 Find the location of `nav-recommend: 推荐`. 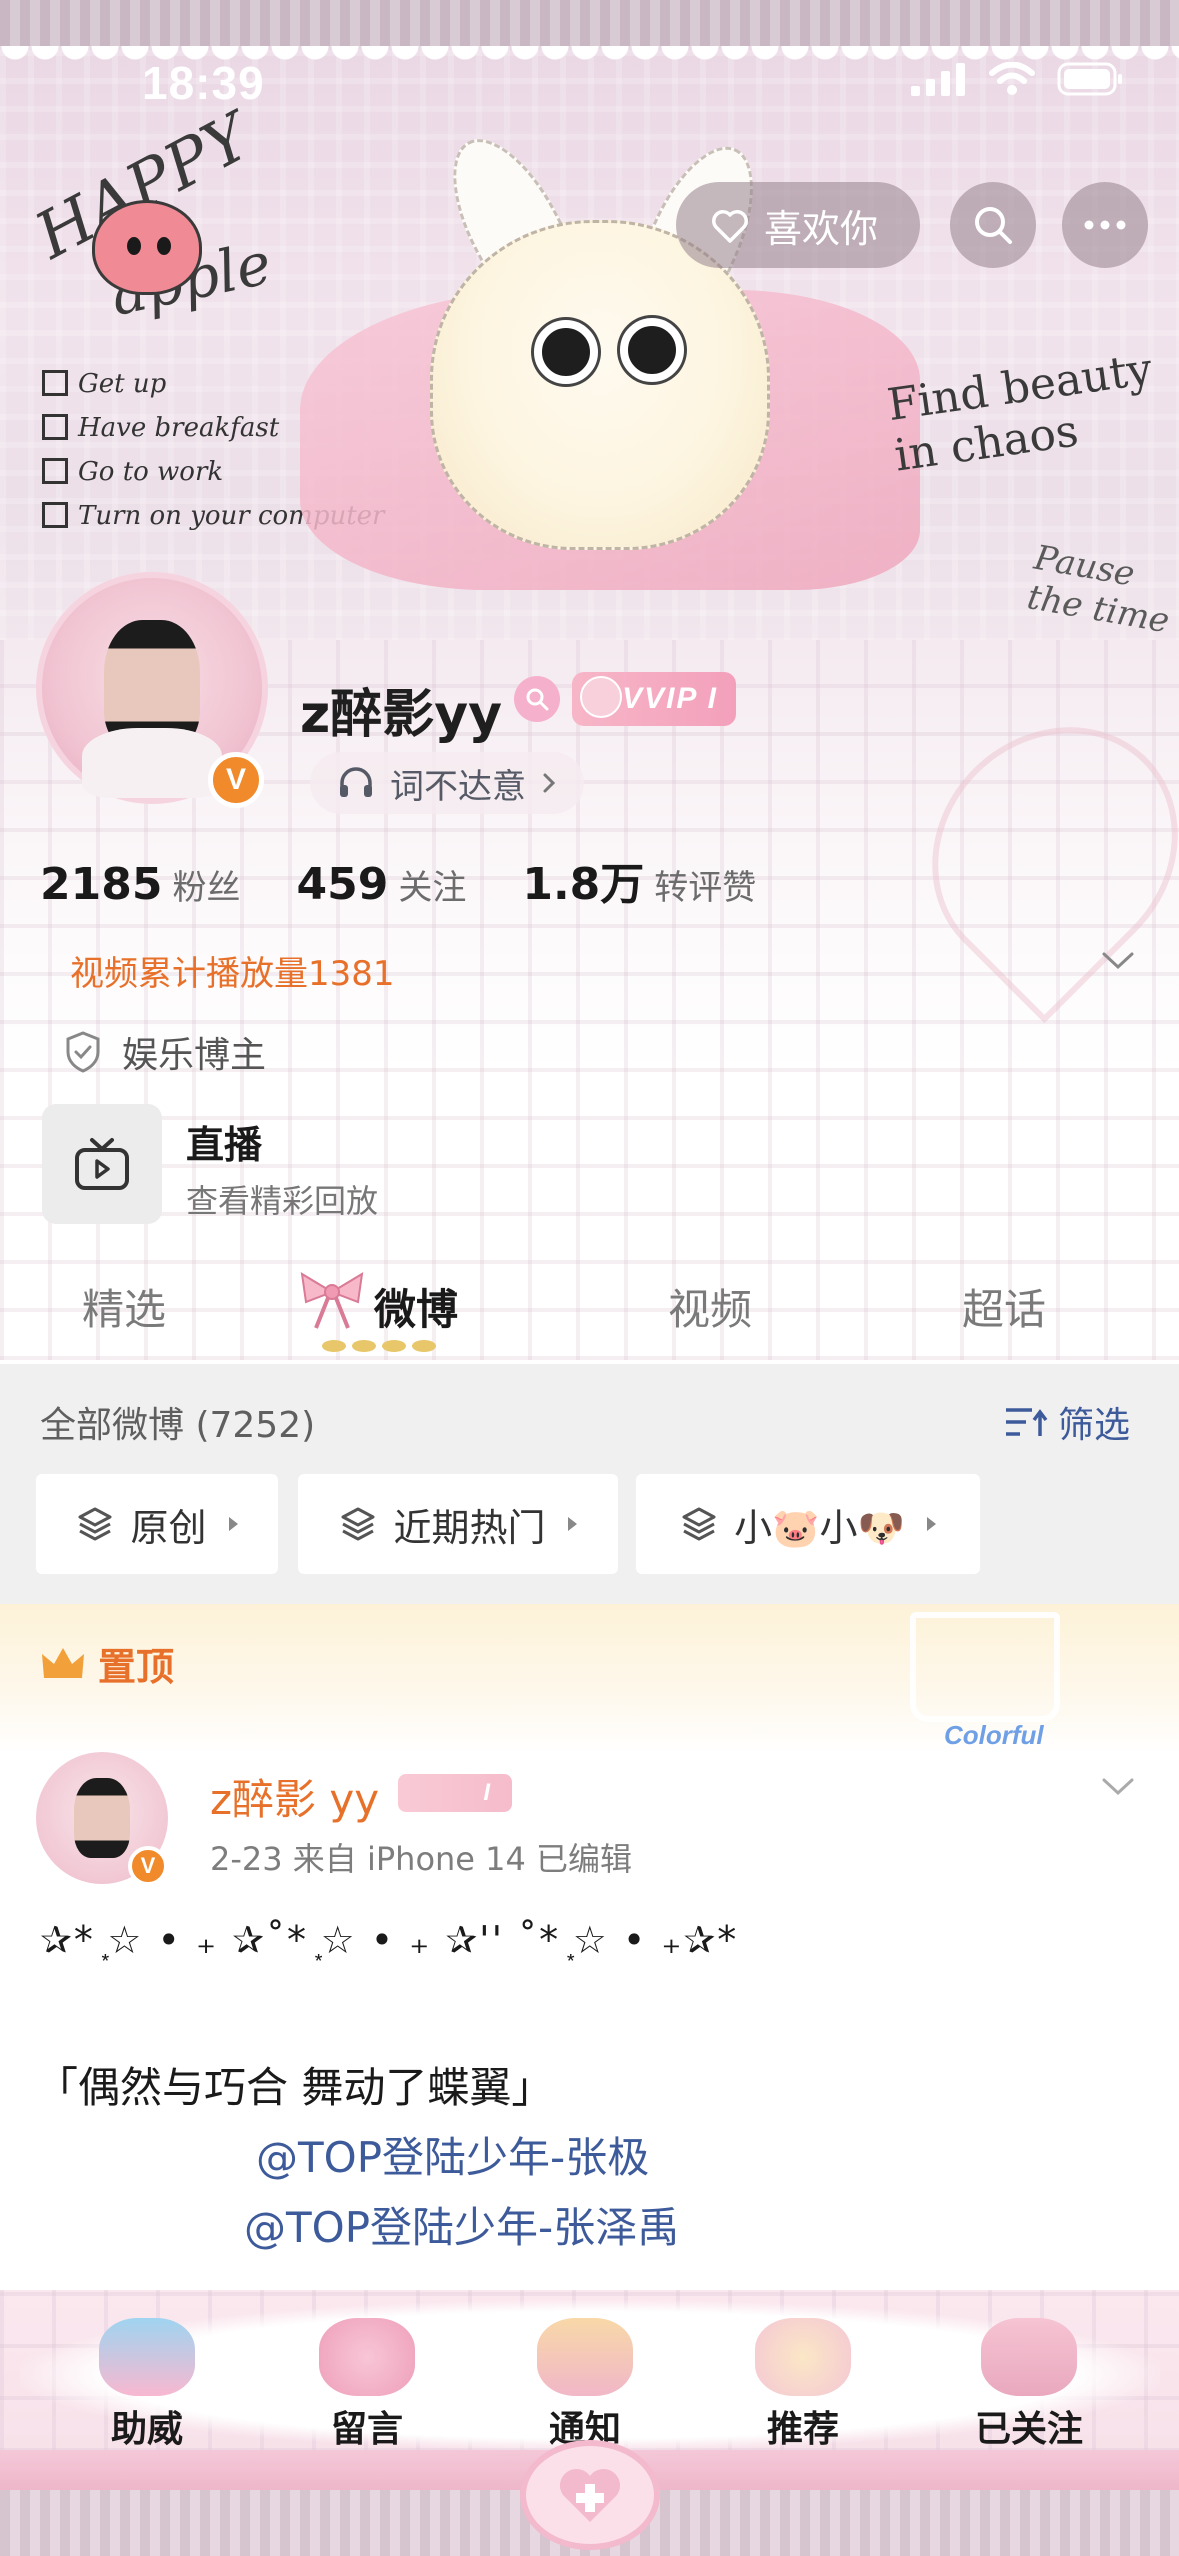

nav-recommend: 推荐 is located at coordinates (803, 2385).